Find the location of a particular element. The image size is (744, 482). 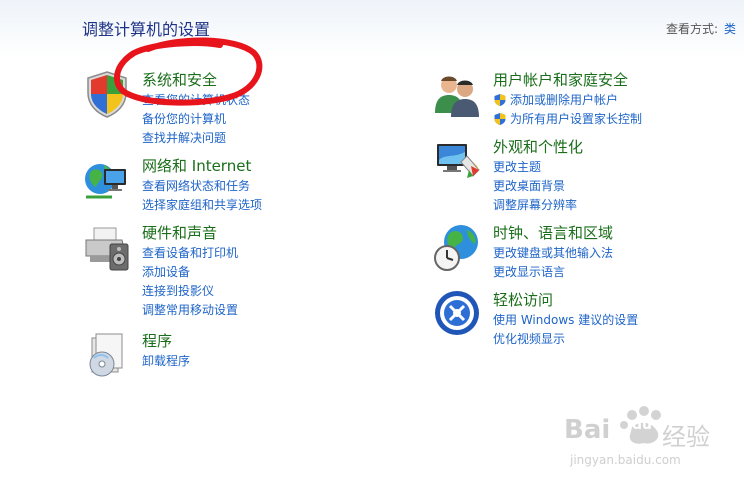

link-text: 添加或删除用户帐户 is located at coordinates (564, 100).